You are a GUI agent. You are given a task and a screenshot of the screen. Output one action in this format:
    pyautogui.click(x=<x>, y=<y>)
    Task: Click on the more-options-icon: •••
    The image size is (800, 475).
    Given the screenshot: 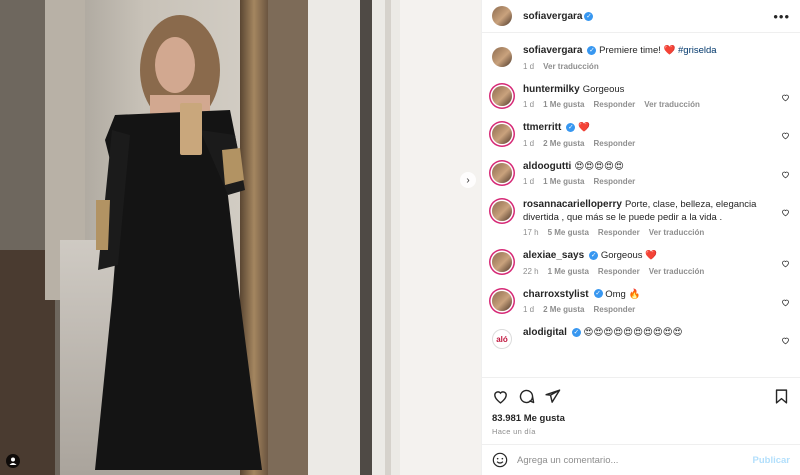 What is the action you would take?
    pyautogui.click(x=781, y=16)
    